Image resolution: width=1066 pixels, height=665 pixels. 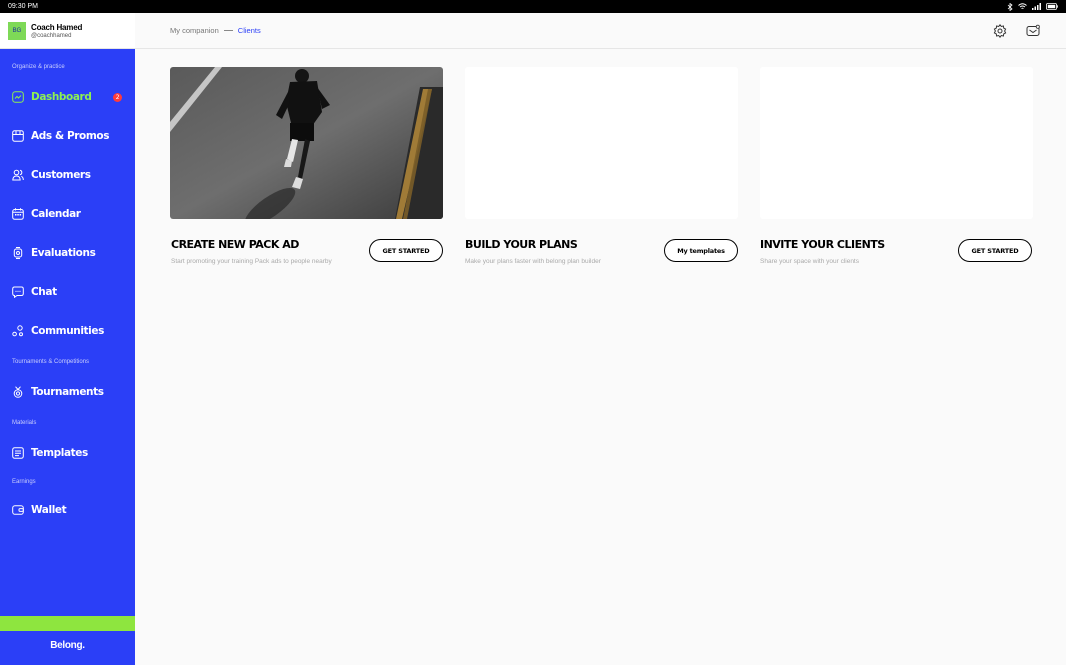 What do you see at coordinates (18, 331) in the screenshot?
I see `communities-icon` at bounding box center [18, 331].